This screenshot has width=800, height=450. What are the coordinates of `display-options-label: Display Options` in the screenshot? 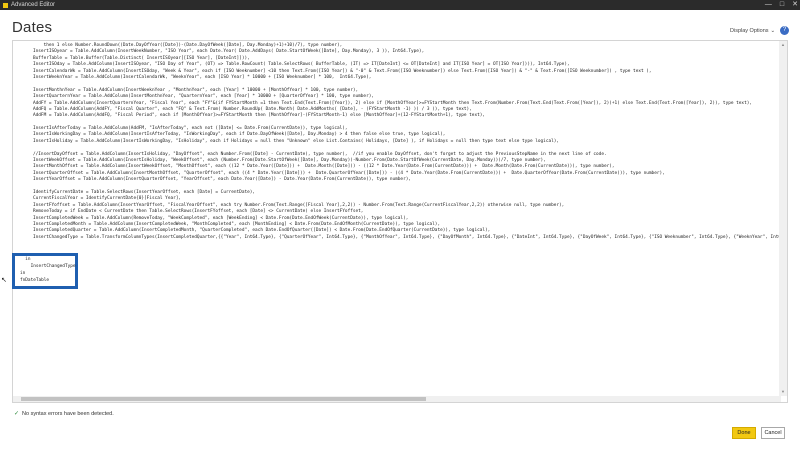 It's located at (749, 31).